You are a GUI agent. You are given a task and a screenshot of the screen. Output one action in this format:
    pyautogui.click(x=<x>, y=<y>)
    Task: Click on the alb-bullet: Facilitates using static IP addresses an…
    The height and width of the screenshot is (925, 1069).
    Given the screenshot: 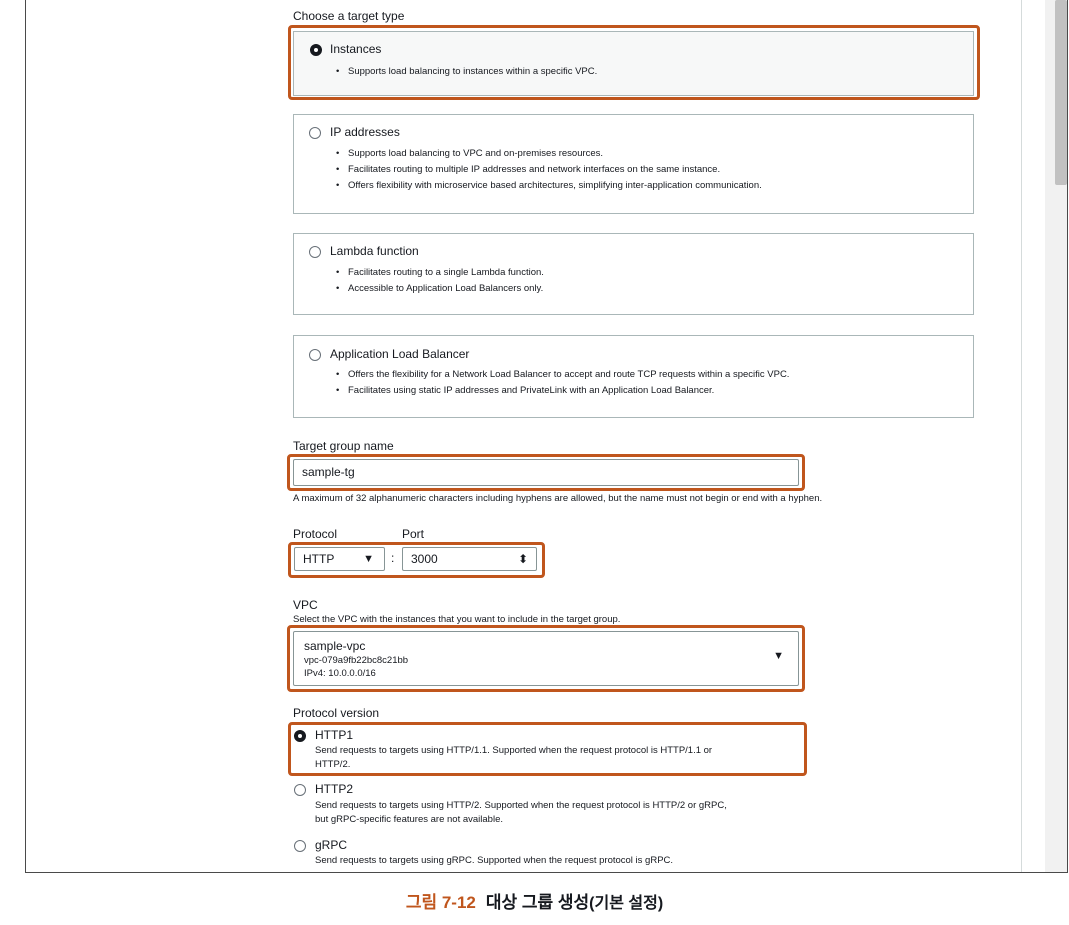 What is the action you would take?
    pyautogui.click(x=561, y=391)
    